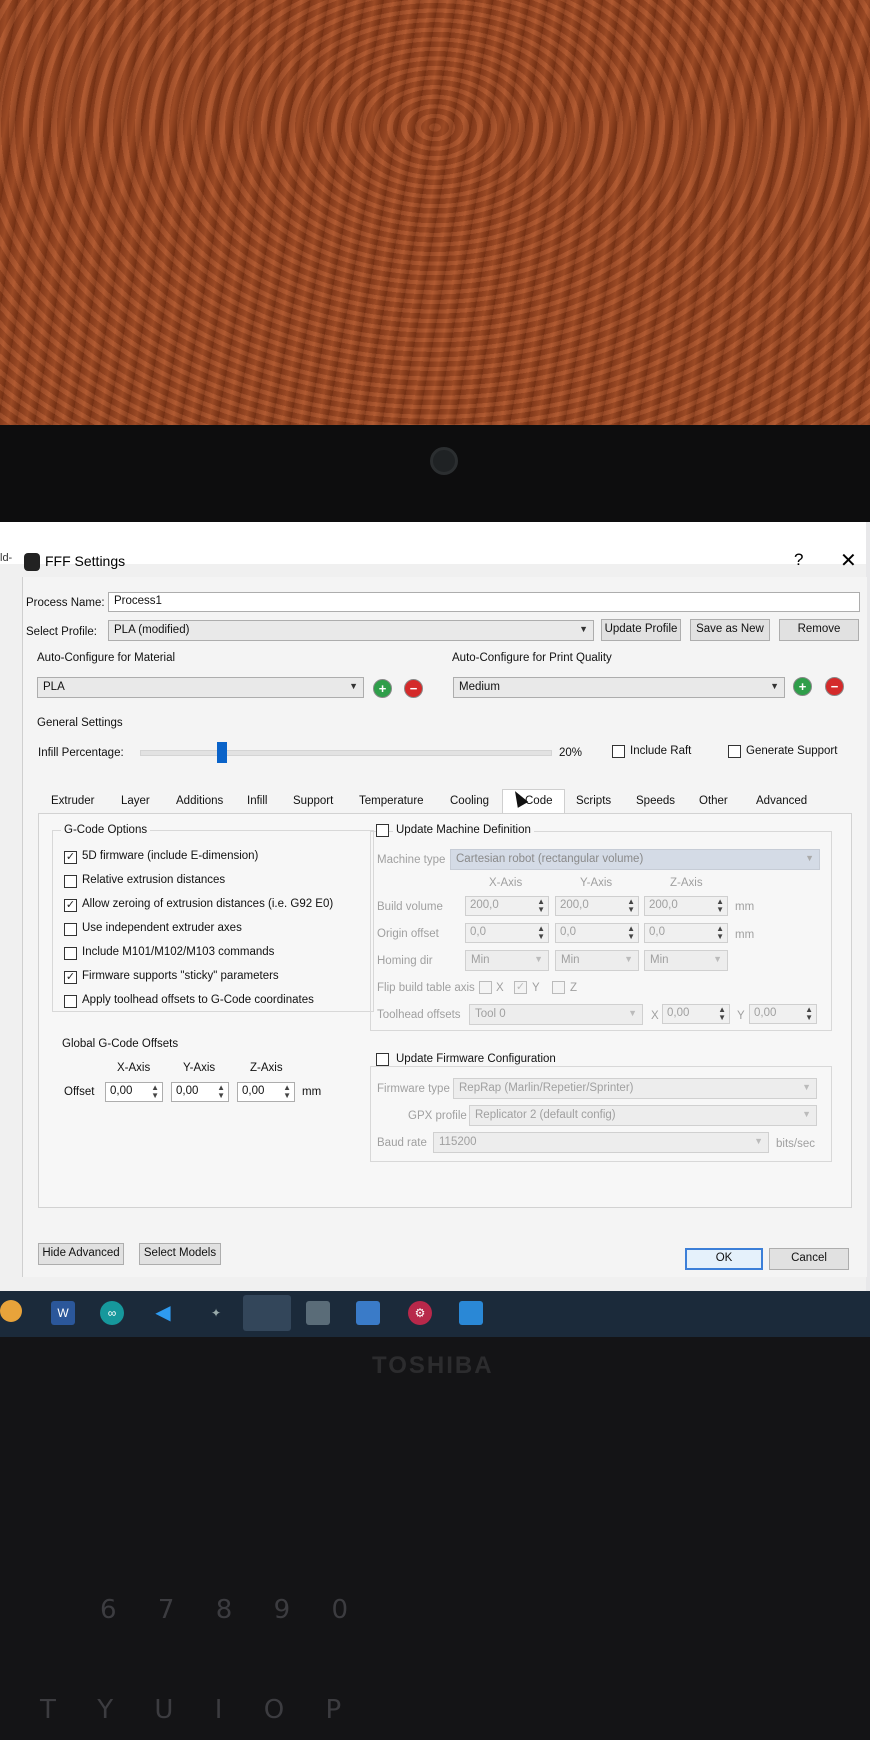 Image resolution: width=870 pixels, height=1740 pixels. Describe the element at coordinates (405, 961) in the screenshot. I see `homing-dir-label: Homing dir` at that location.